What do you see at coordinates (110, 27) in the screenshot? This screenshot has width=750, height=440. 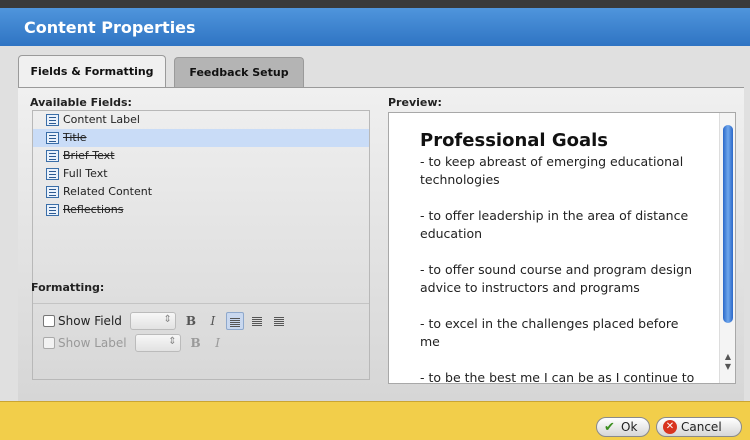 I see `dialog-title: Content Properties` at bounding box center [110, 27].